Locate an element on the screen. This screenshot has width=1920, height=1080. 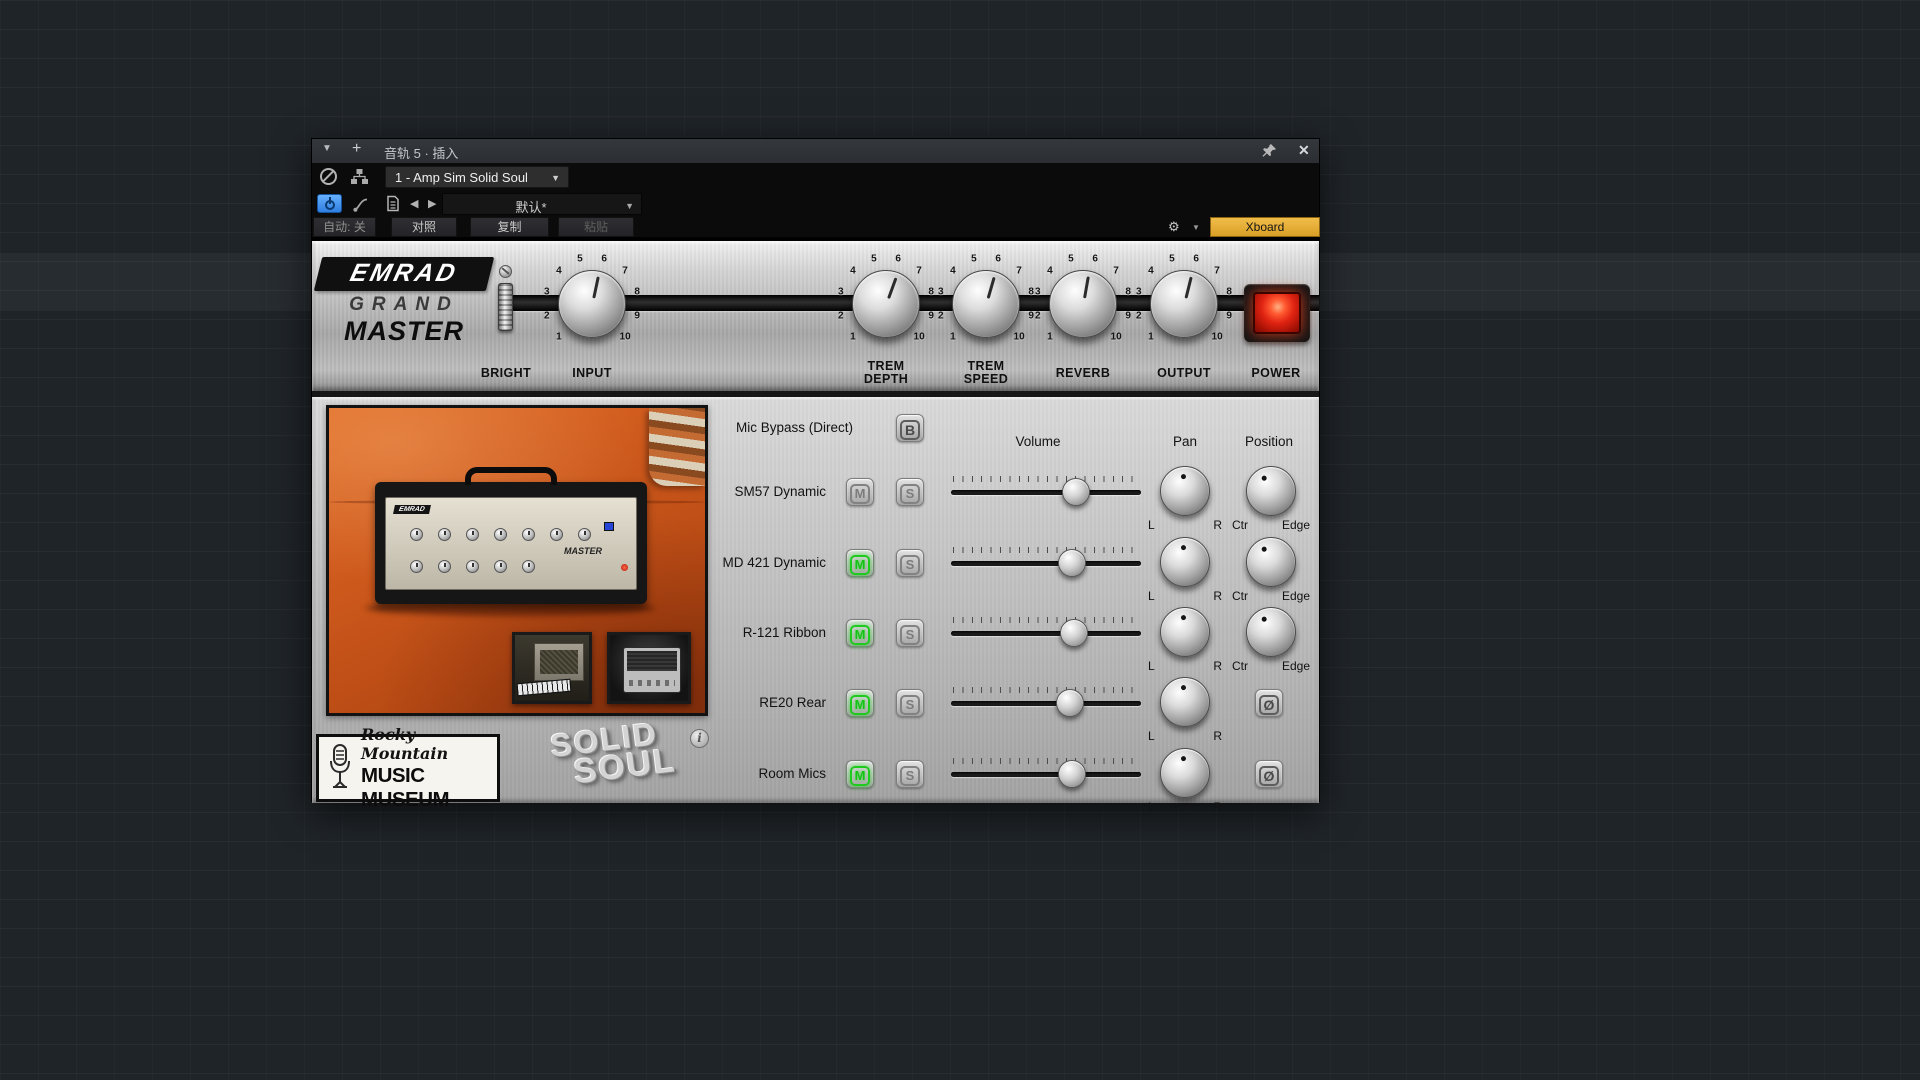
copy-button: 复制 is located at coordinates (509, 227).